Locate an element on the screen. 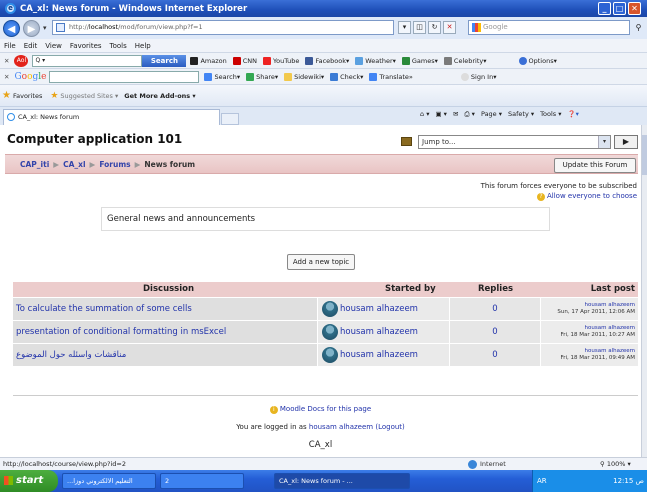 This screenshot has height=492, width=647. col-discussion: Discussion is located at coordinates (168, 289).